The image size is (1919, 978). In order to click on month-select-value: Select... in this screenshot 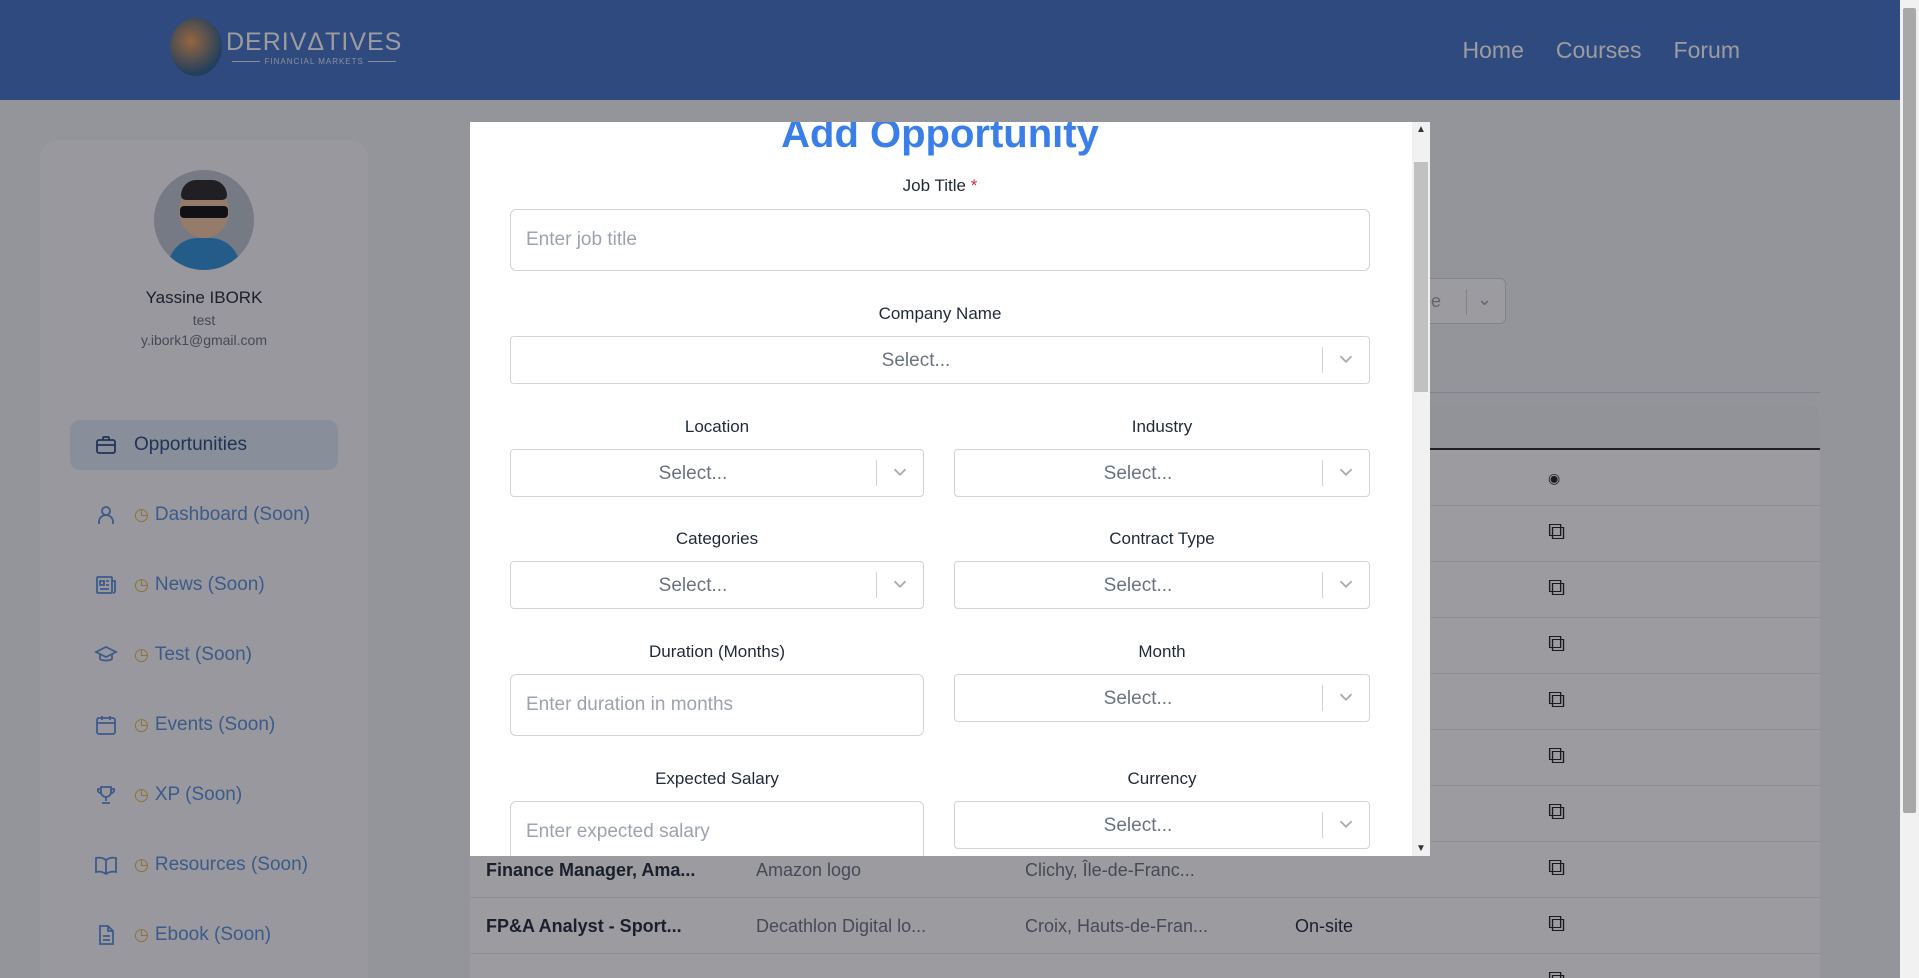, I will do `click(1138, 698)`.